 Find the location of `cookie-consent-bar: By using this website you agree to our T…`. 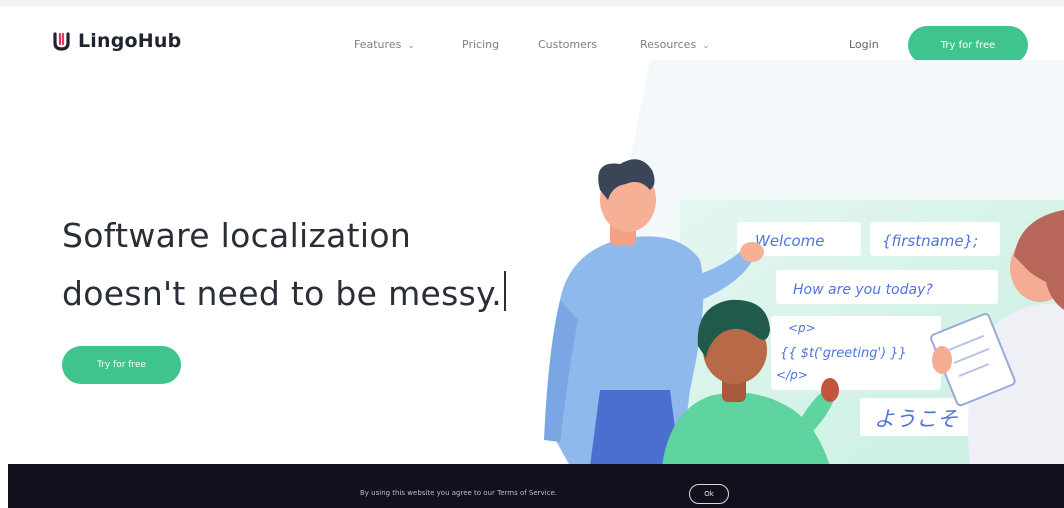

cookie-consent-bar: By using this website you agree to our T… is located at coordinates (536, 486).